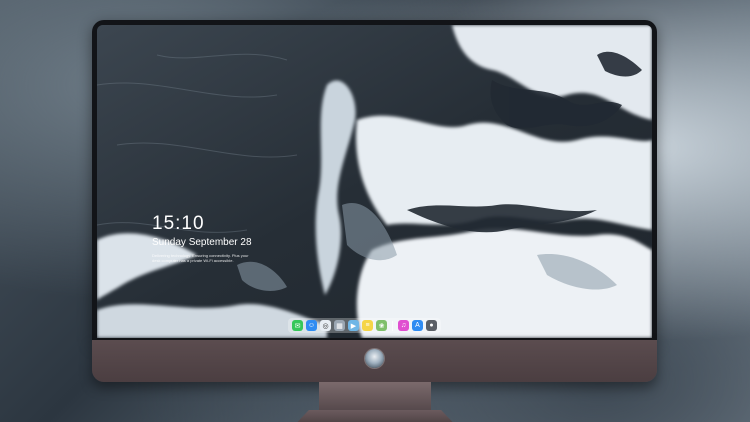 This screenshot has height=422, width=750. What do you see at coordinates (431, 325) in the screenshot?
I see `camera-icon: ●` at bounding box center [431, 325].